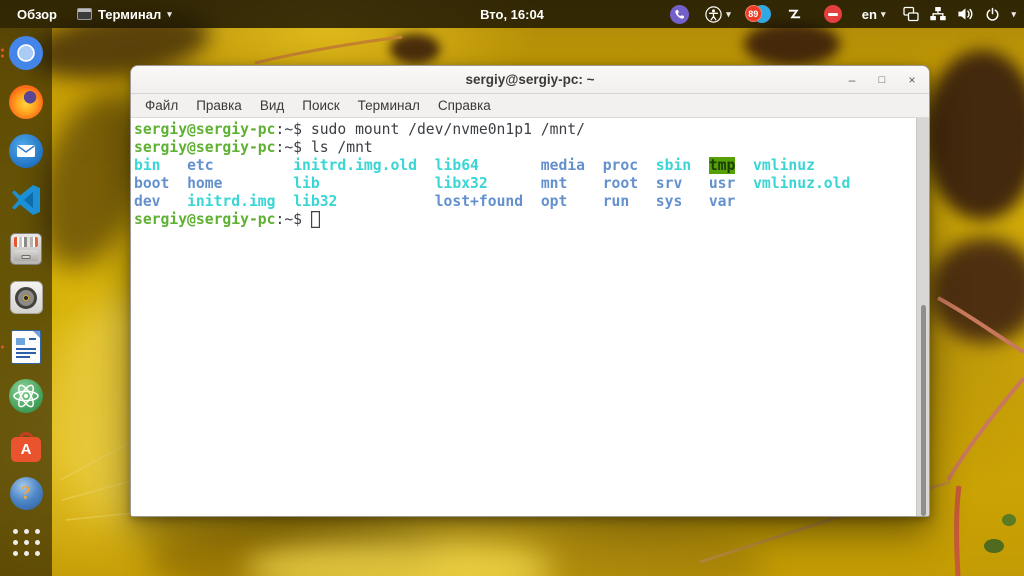 This screenshot has width=1024, height=576. Describe the element at coordinates (852, 80) in the screenshot. I see `minimize-button: –` at that location.